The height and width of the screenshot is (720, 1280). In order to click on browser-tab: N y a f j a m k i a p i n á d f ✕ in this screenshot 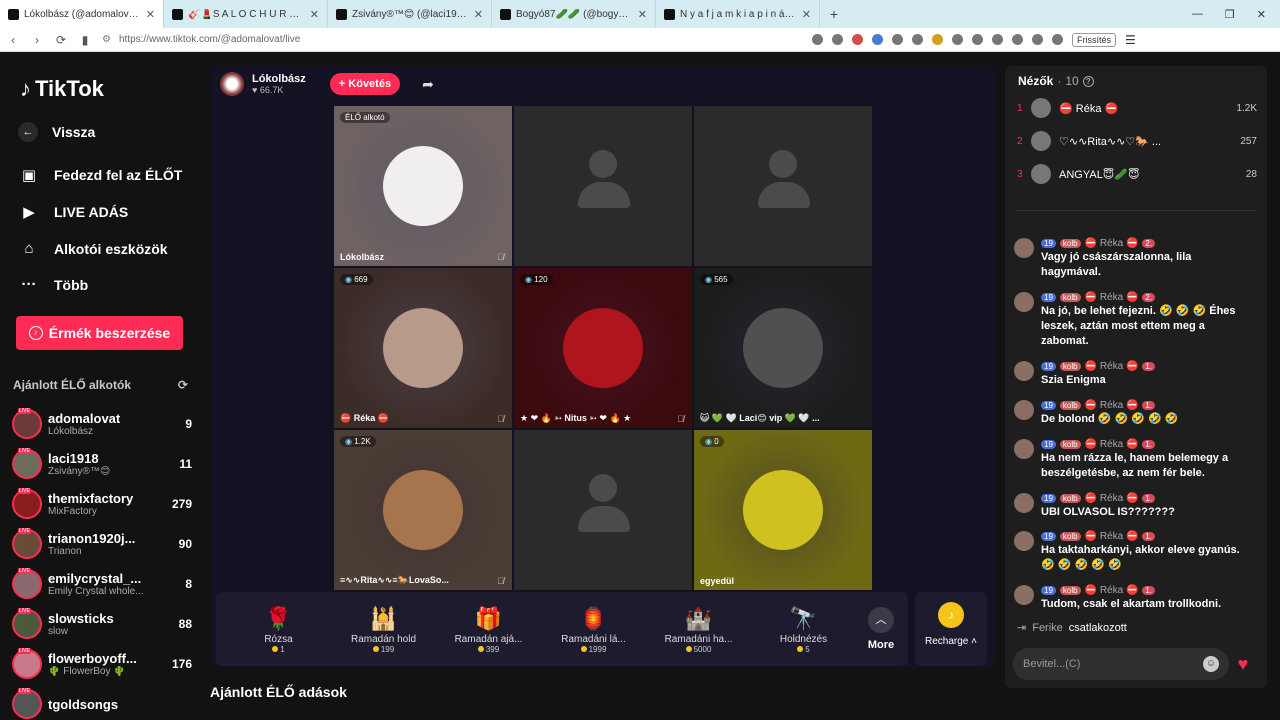, I will do `click(738, 14)`.